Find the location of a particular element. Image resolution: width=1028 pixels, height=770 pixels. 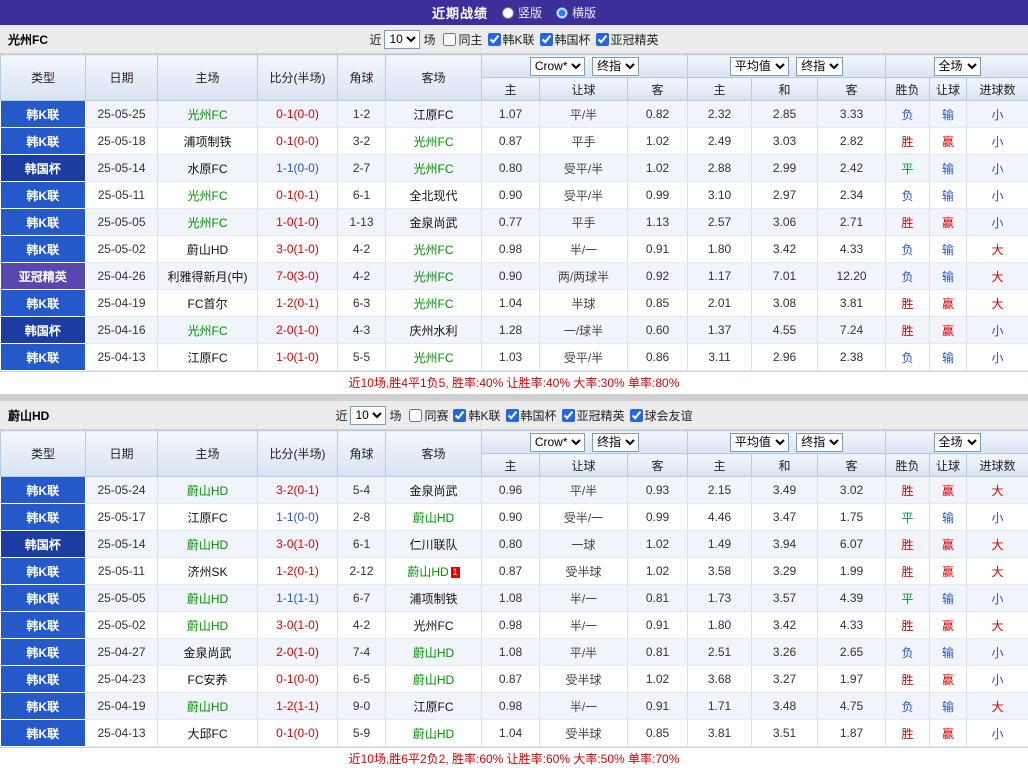

away-team: 浦项制铁 is located at coordinates (434, 598).